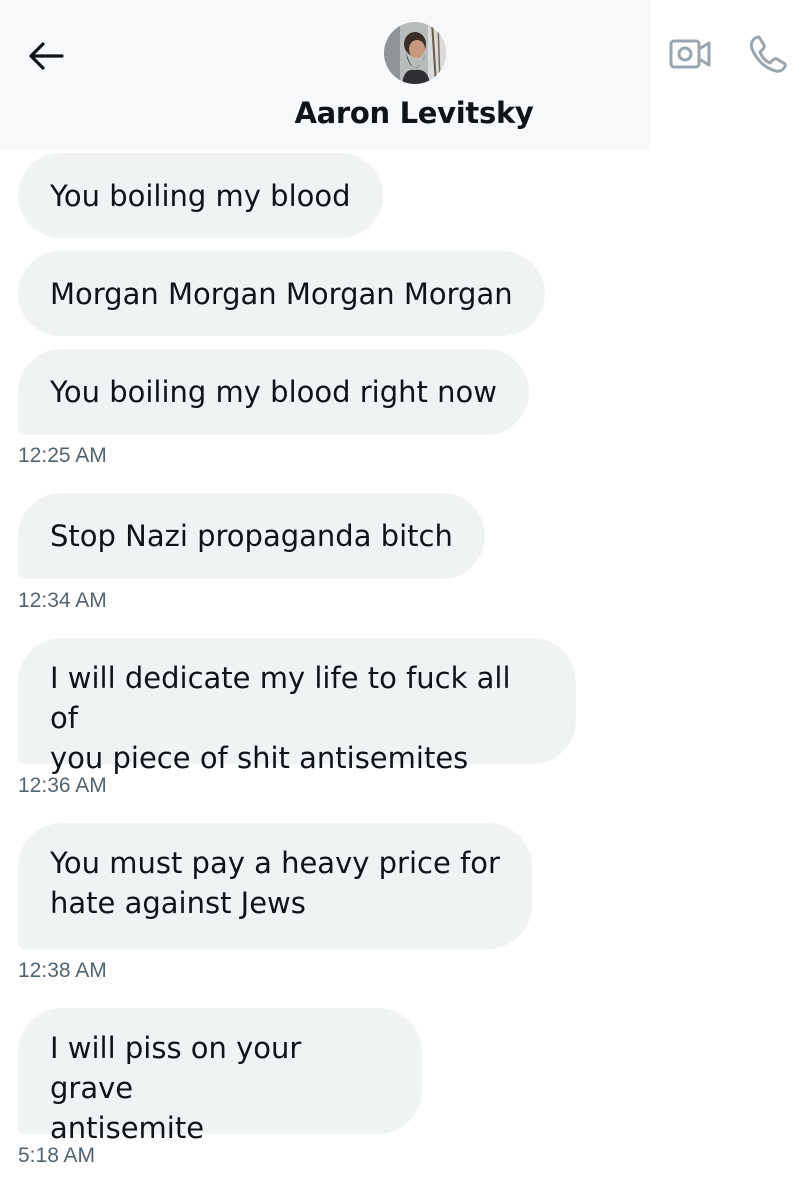  I want to click on message-timestamp: 12:38 AM, so click(62, 970).